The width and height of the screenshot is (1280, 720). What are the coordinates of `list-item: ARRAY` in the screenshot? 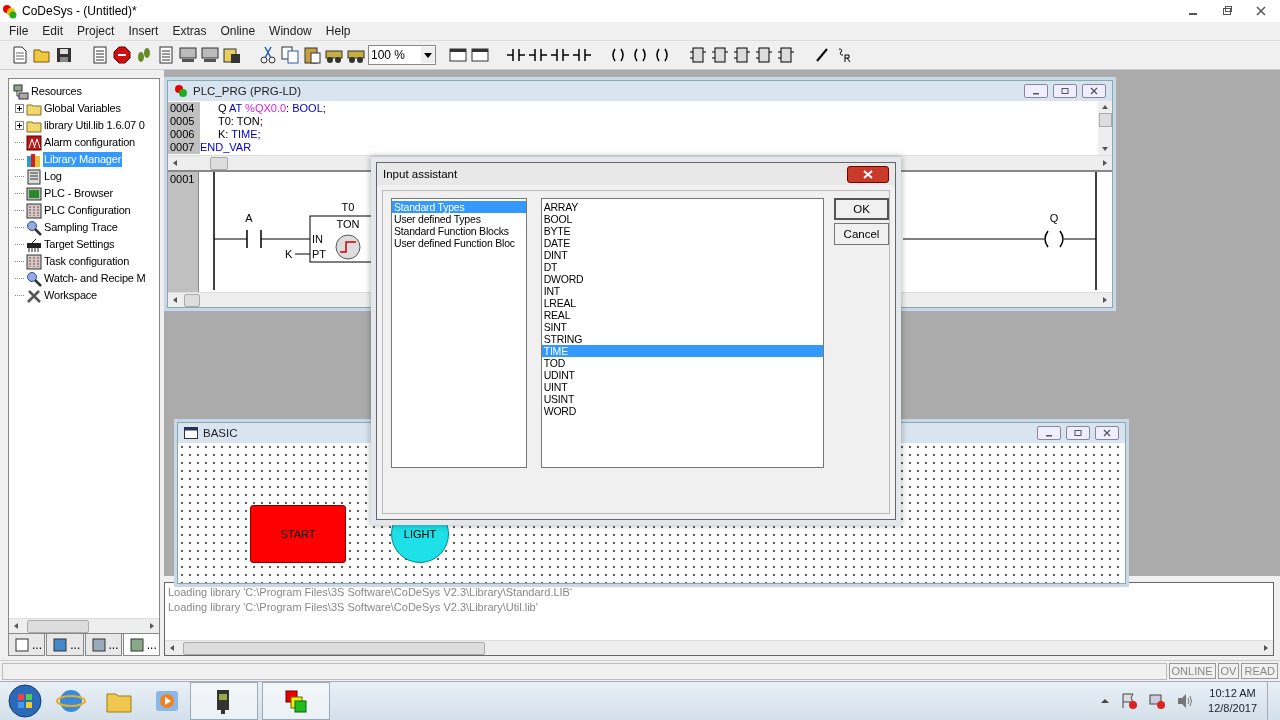 It's located at (682, 207).